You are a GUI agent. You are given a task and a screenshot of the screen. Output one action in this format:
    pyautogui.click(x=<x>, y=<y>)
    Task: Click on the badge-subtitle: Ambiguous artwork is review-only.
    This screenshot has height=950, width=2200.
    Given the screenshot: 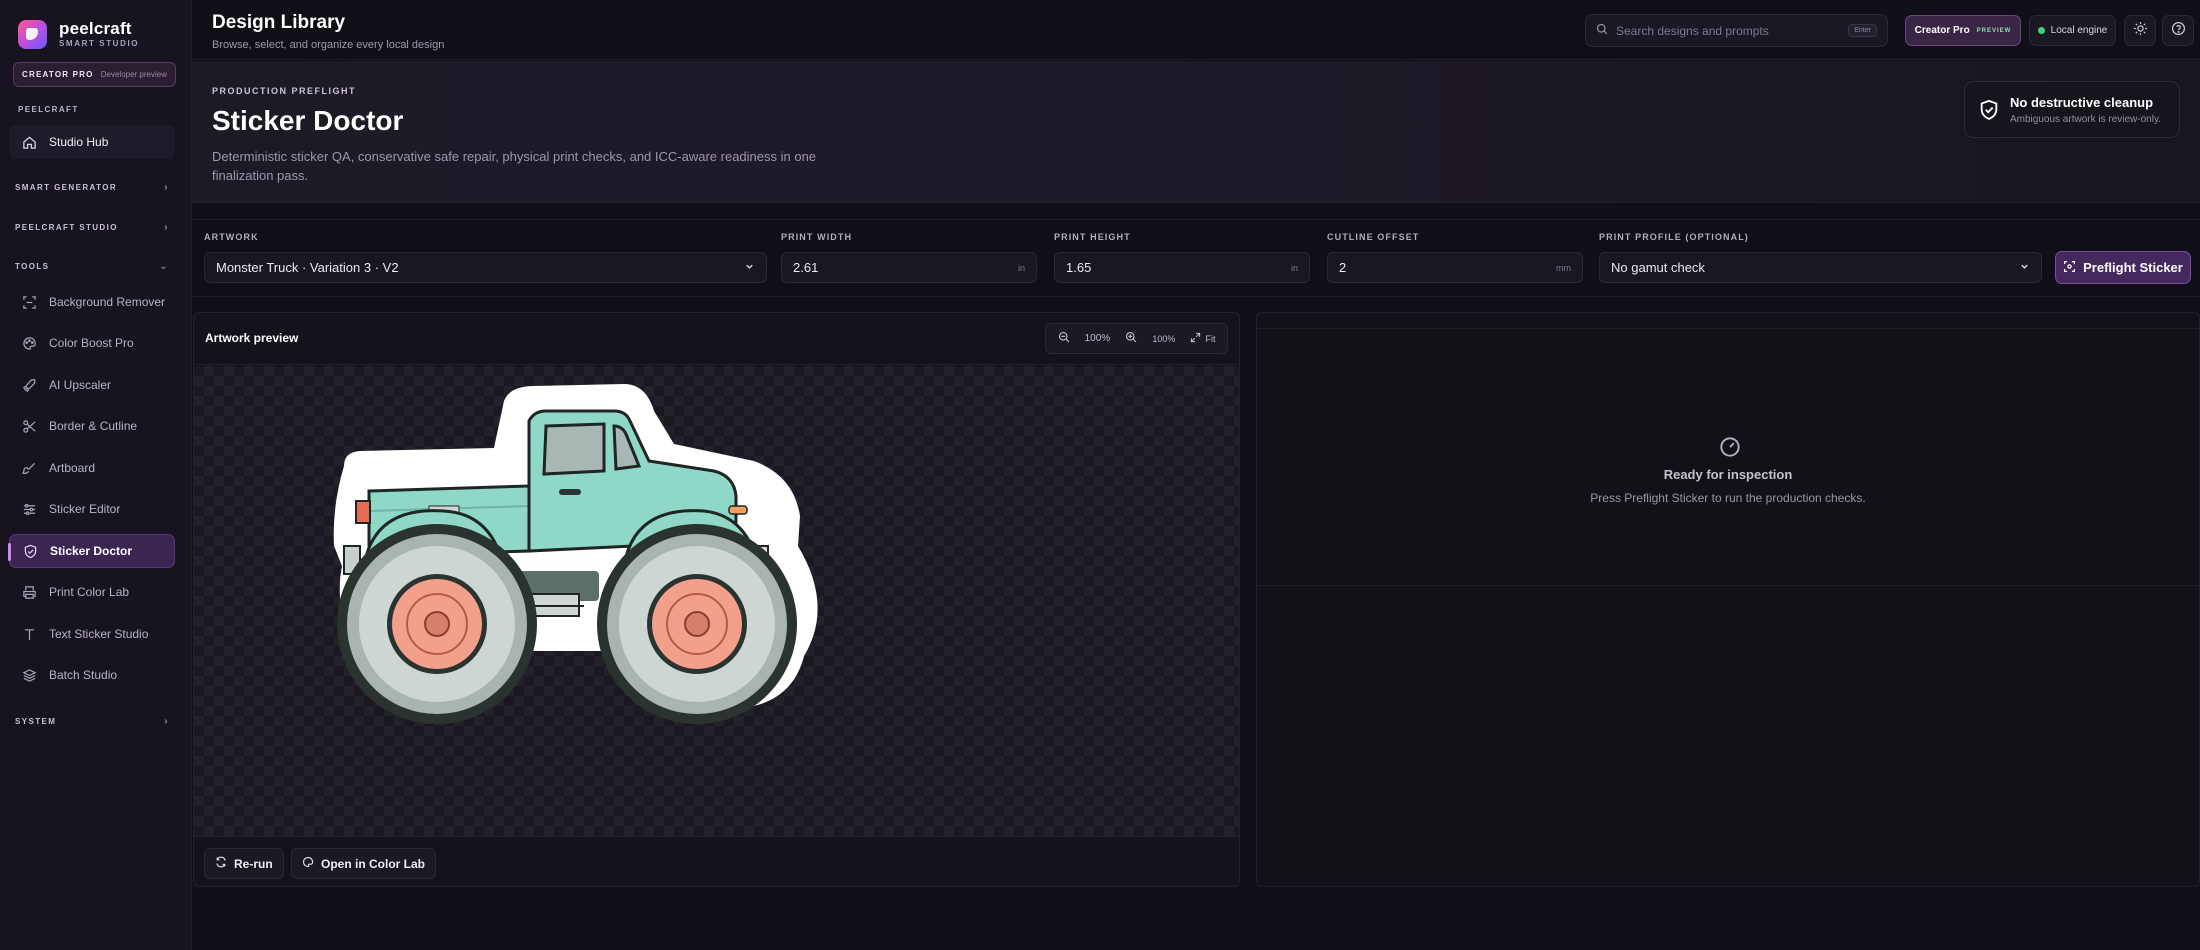 What is the action you would take?
    pyautogui.click(x=2085, y=119)
    